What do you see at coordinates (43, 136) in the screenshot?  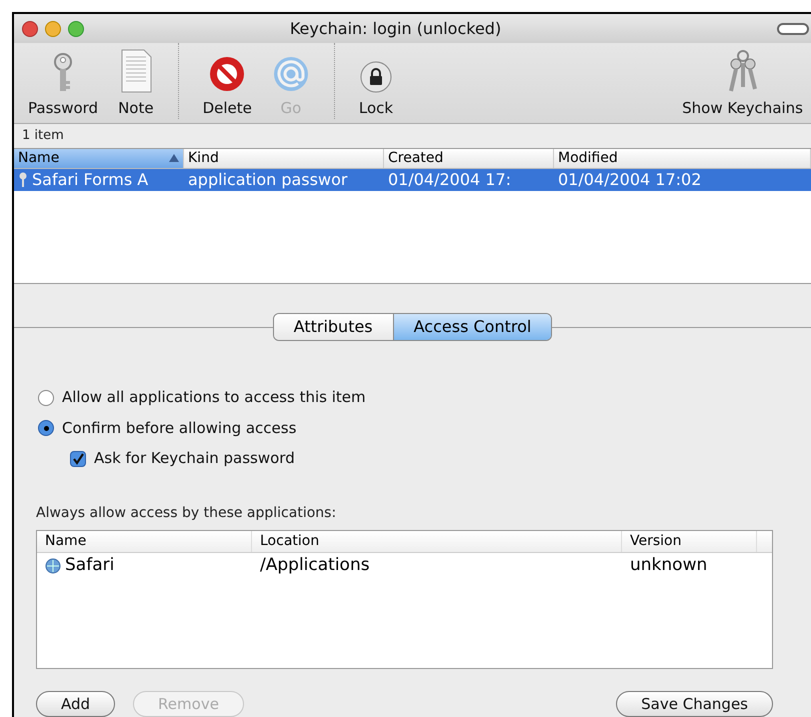 I see `item-count: 1 item` at bounding box center [43, 136].